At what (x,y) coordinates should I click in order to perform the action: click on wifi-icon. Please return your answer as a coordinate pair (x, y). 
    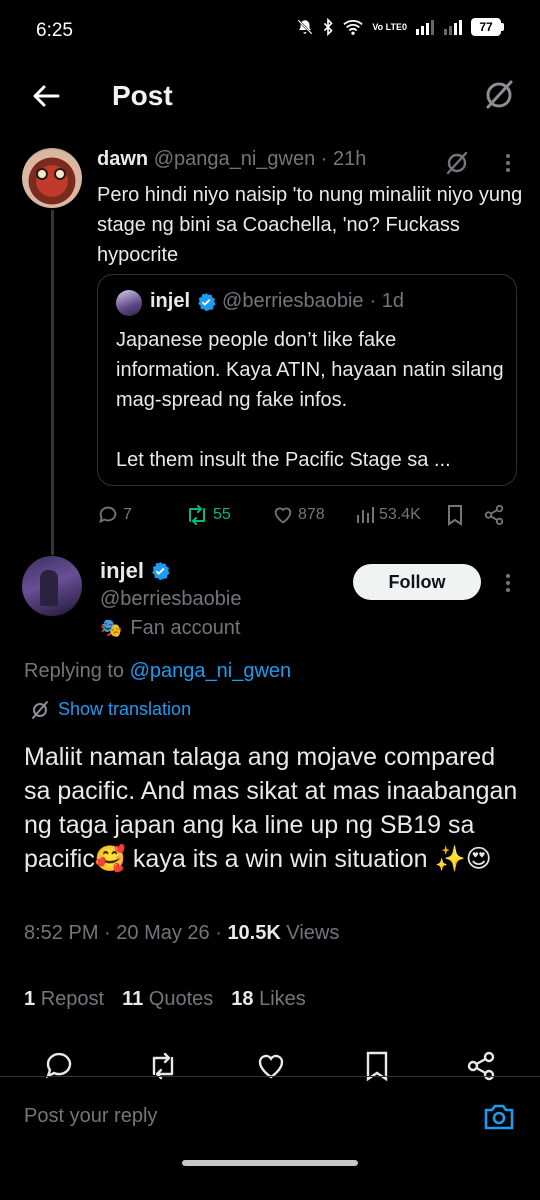
    Looking at the image, I should click on (353, 27).